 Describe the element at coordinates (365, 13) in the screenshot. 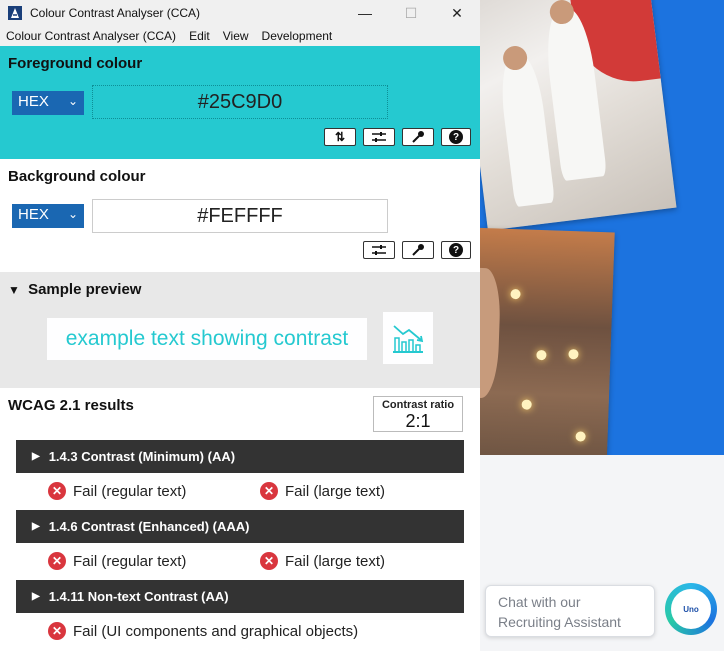

I see `minimize-button: —` at that location.